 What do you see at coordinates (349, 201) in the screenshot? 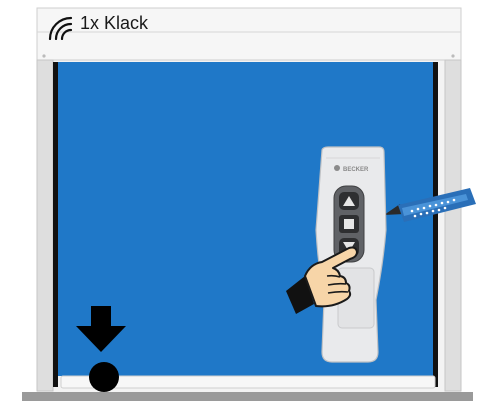
I see `up-button` at bounding box center [349, 201].